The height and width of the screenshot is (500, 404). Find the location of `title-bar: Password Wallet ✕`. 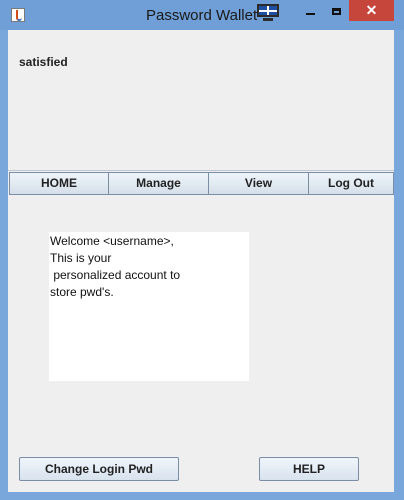

title-bar: Password Wallet ✕ is located at coordinates (202, 15).